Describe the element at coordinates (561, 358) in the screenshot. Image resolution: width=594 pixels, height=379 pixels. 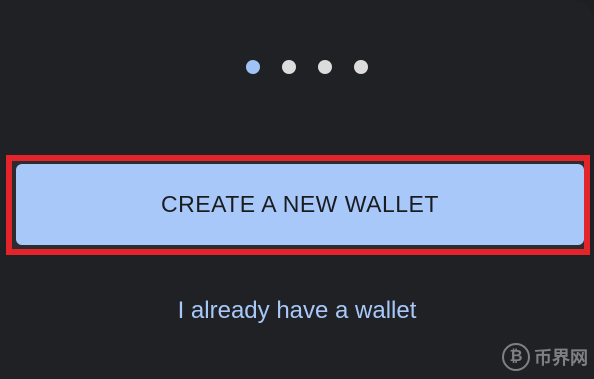
I see `watermark-text: 币界网` at that location.